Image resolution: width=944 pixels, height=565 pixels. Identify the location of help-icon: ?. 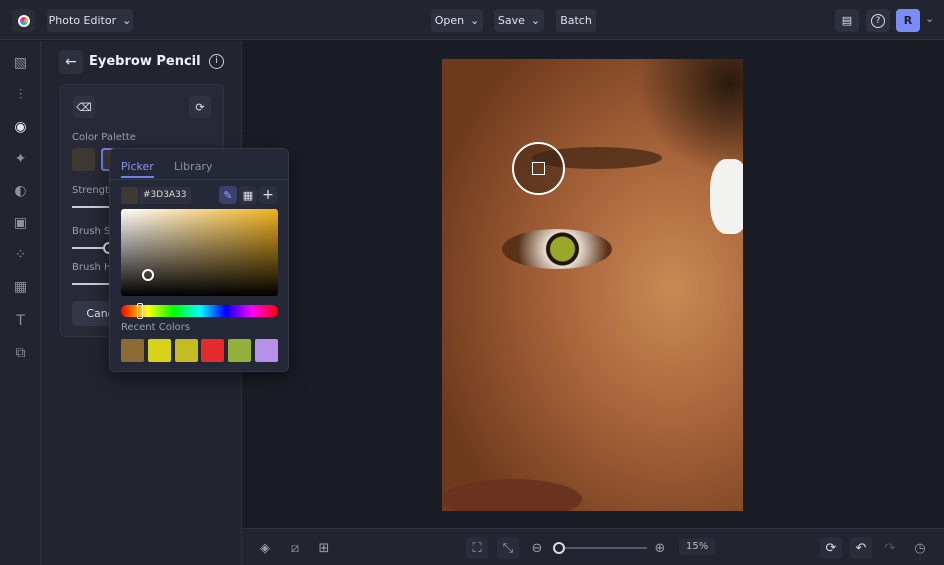
(878, 20).